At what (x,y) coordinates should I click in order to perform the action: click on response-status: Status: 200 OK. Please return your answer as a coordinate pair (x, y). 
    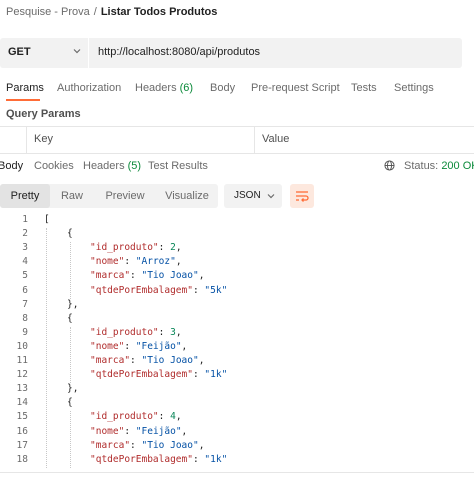
    Looking at the image, I should click on (429, 166).